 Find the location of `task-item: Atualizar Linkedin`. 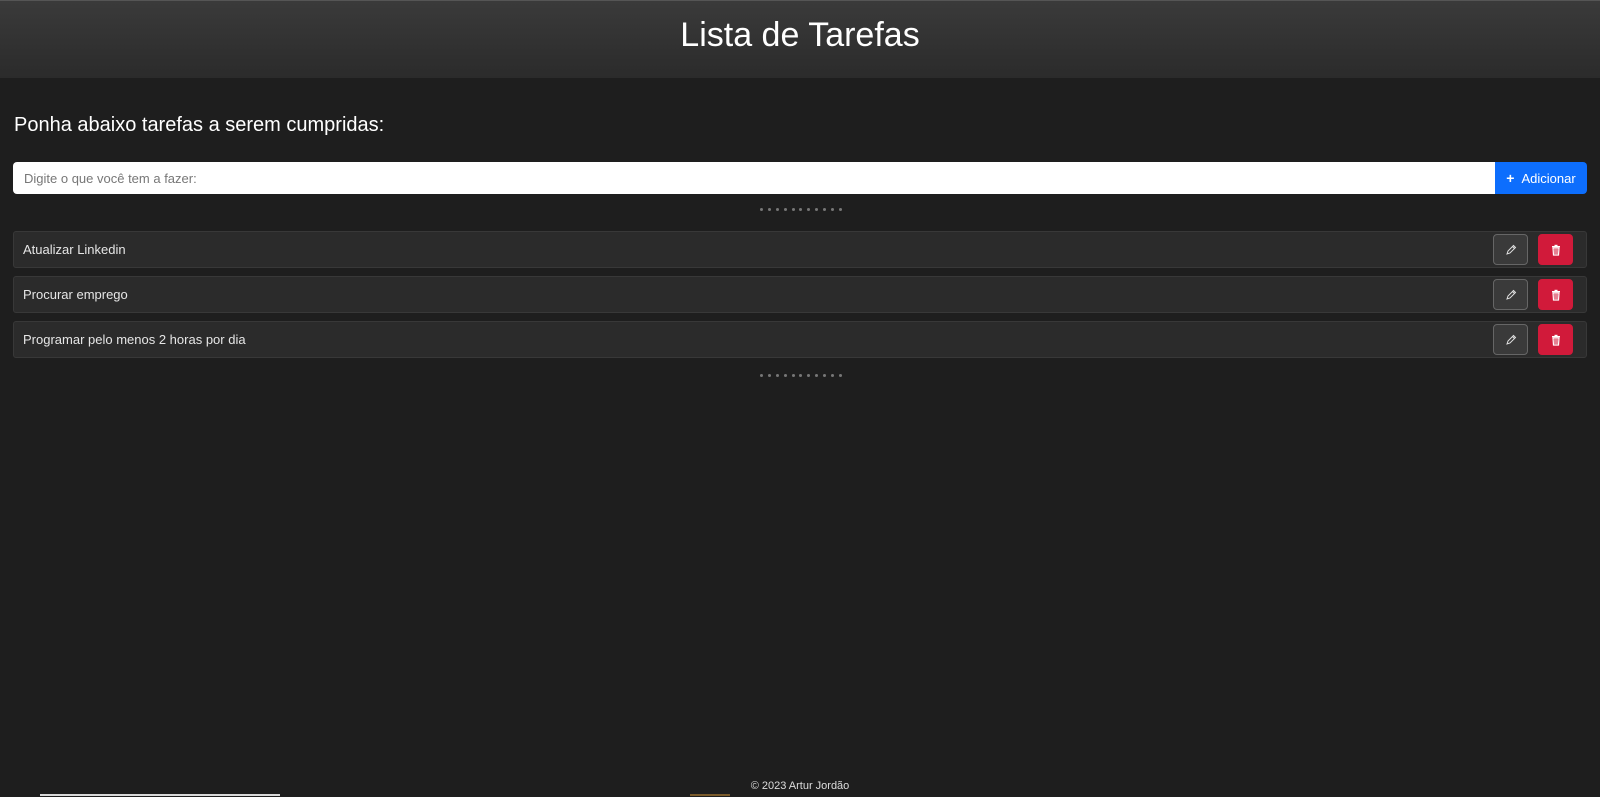

task-item: Atualizar Linkedin is located at coordinates (800, 249).